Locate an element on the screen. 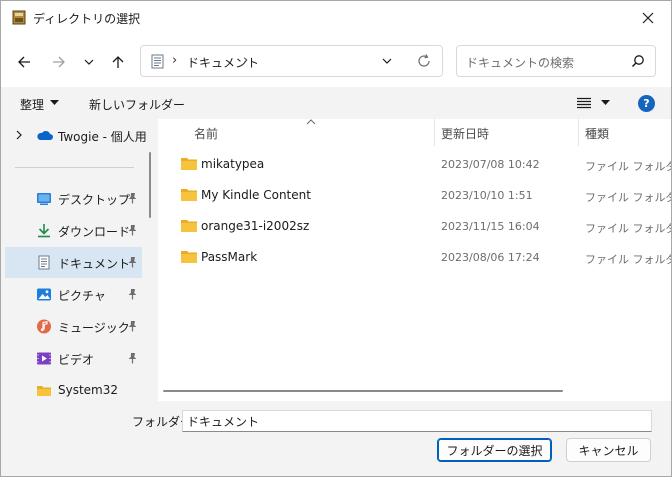 Image resolution: width=672 pixels, height=477 pixels. sidebar-item-downloads: ダウンロード is located at coordinates (73, 230).